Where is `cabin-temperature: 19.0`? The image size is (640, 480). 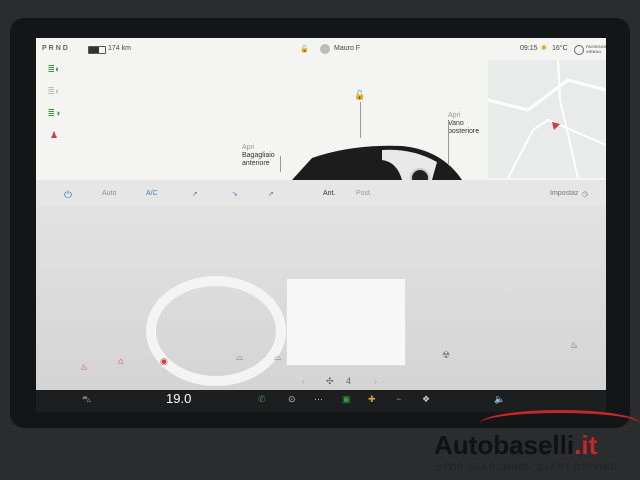 cabin-temperature: 19.0 is located at coordinates (178, 398).